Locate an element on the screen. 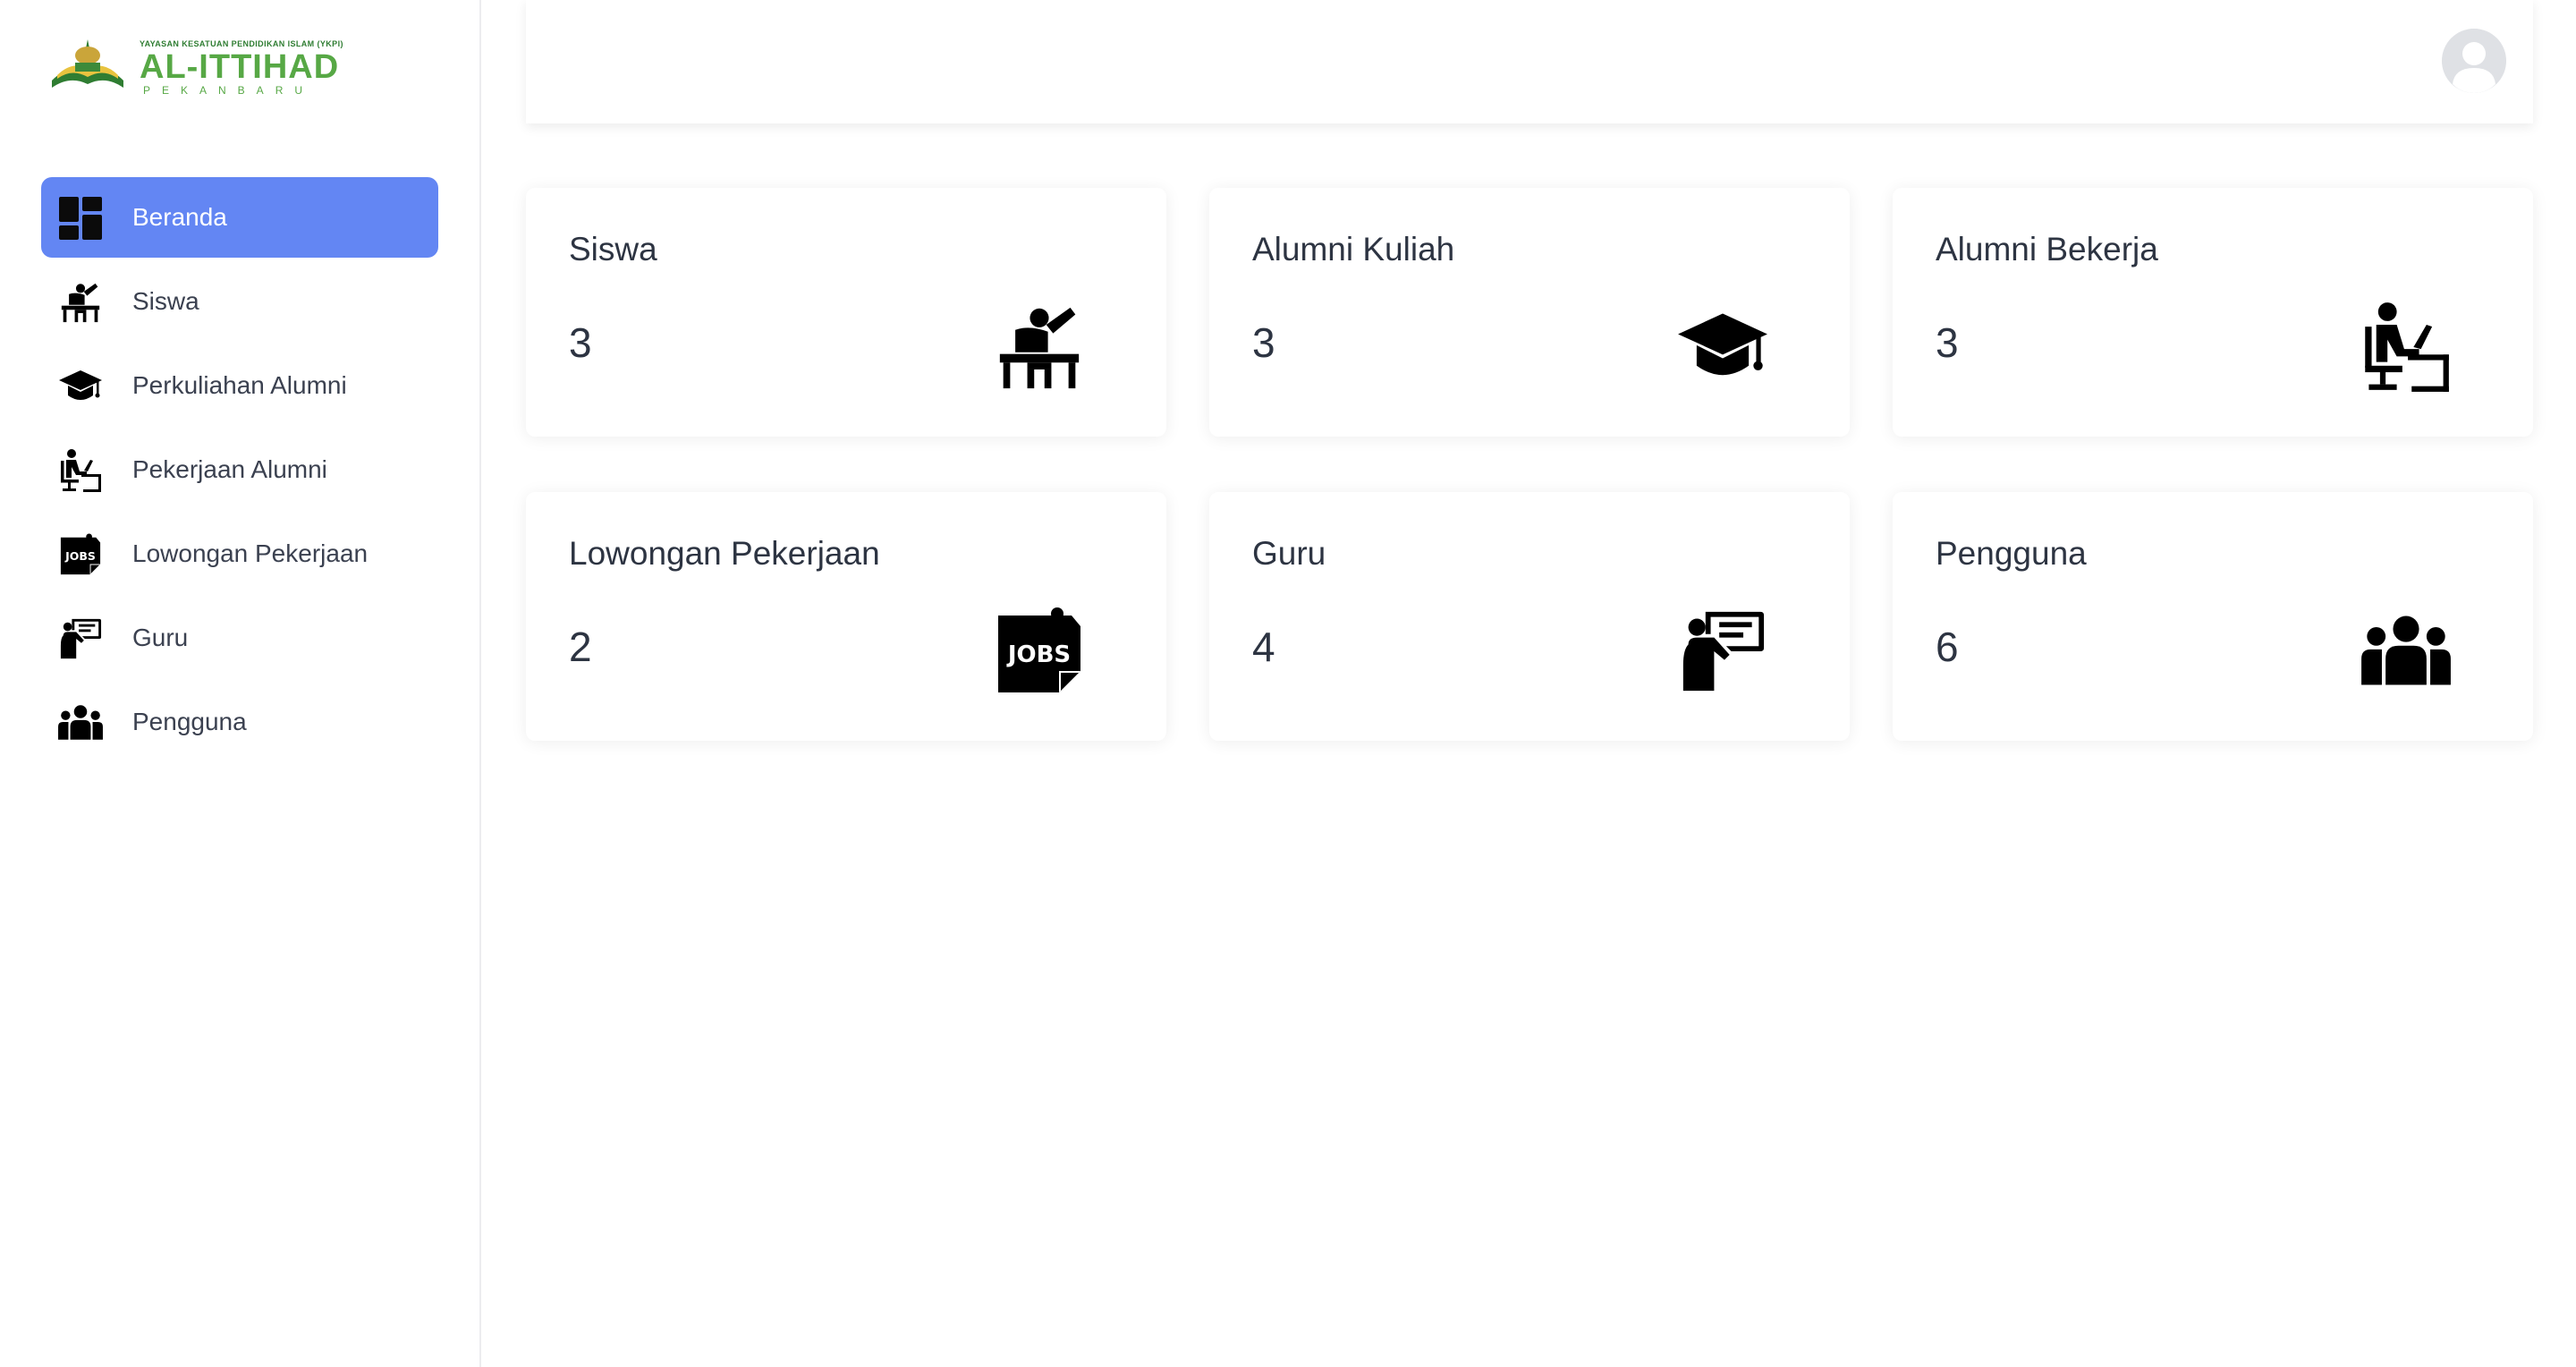  sidebar-item-lowongan-pekerjaan: JOBS Lowongan Pekerjaan is located at coordinates (239, 554).